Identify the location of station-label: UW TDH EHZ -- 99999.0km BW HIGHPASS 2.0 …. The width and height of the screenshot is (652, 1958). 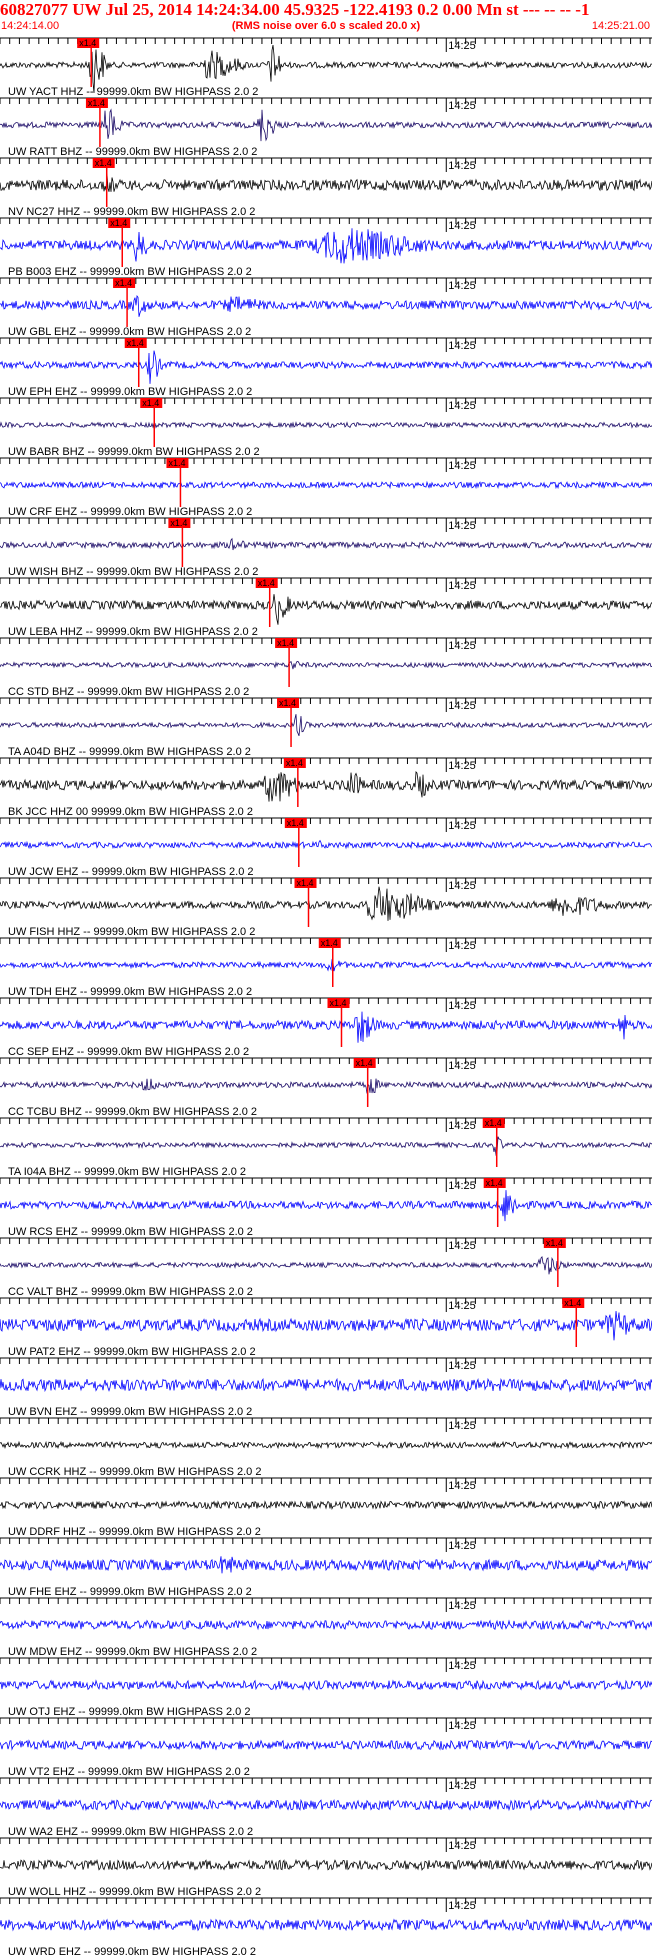
(130, 992).